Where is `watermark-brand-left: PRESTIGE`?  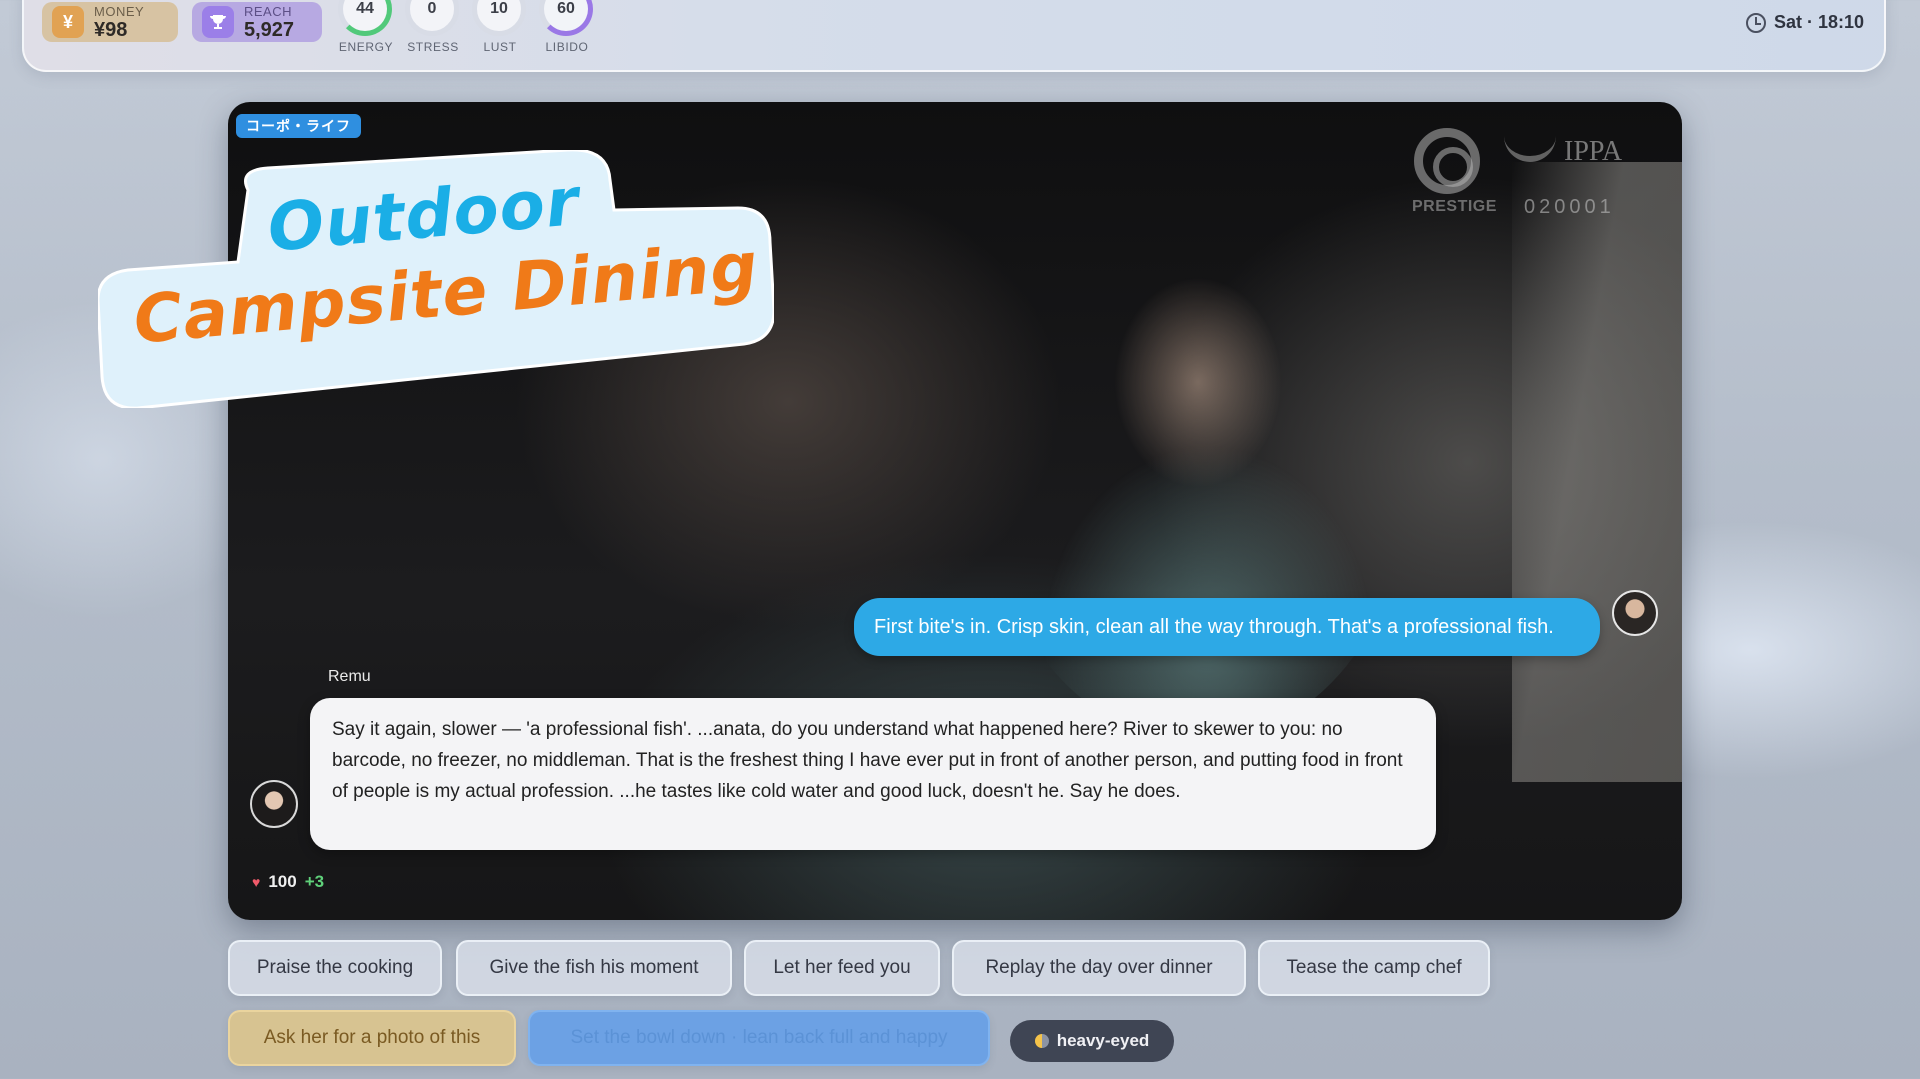 watermark-brand-left: PRESTIGE is located at coordinates (1454, 206).